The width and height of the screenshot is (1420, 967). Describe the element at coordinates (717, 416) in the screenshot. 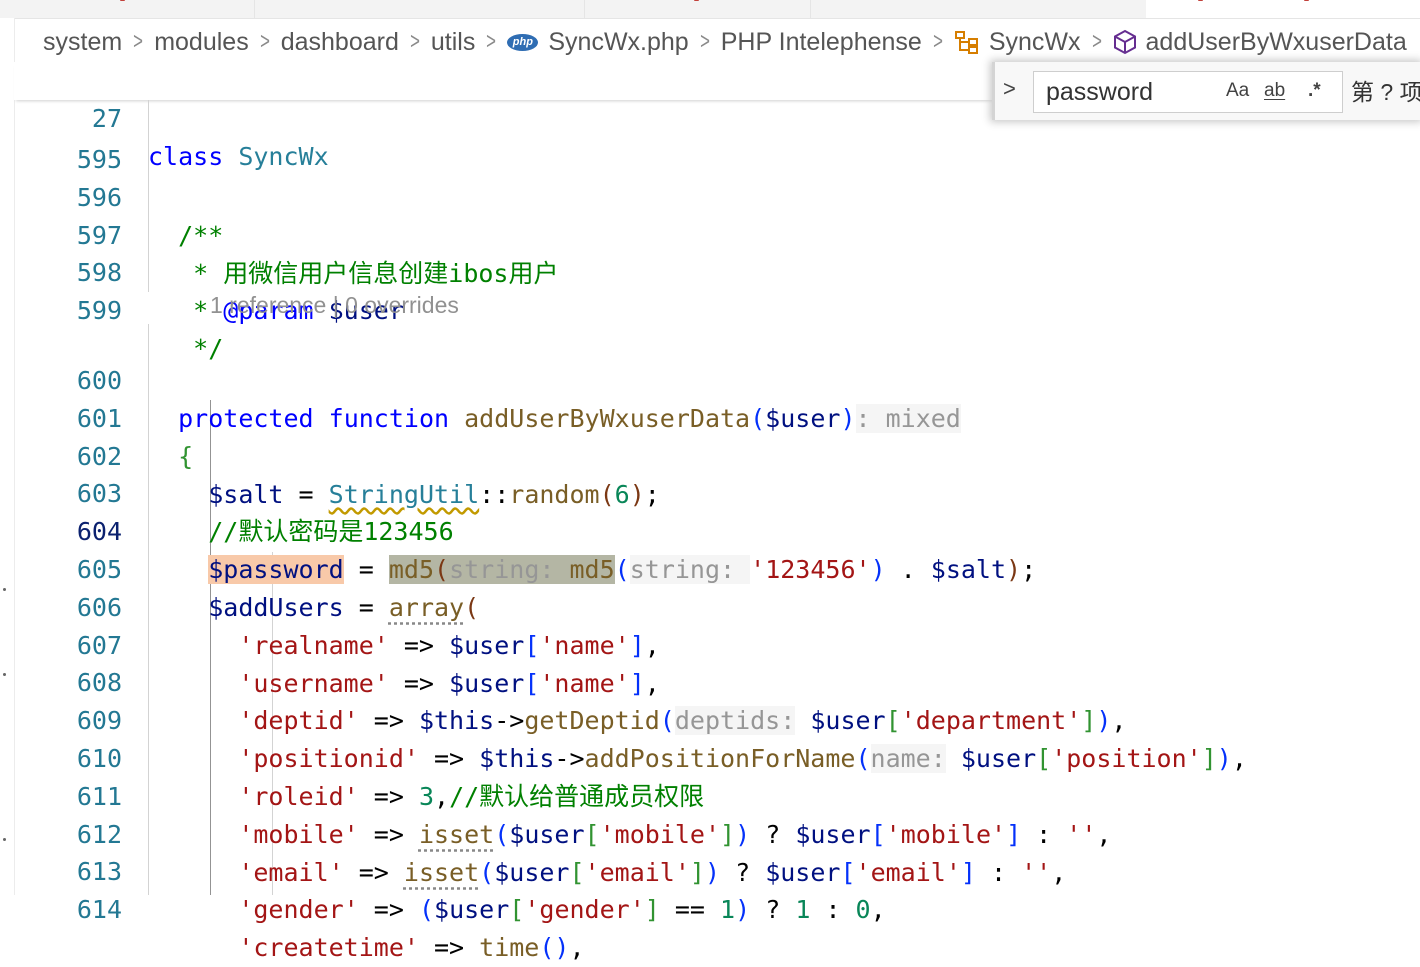

I see `code-line: 601 {` at that location.